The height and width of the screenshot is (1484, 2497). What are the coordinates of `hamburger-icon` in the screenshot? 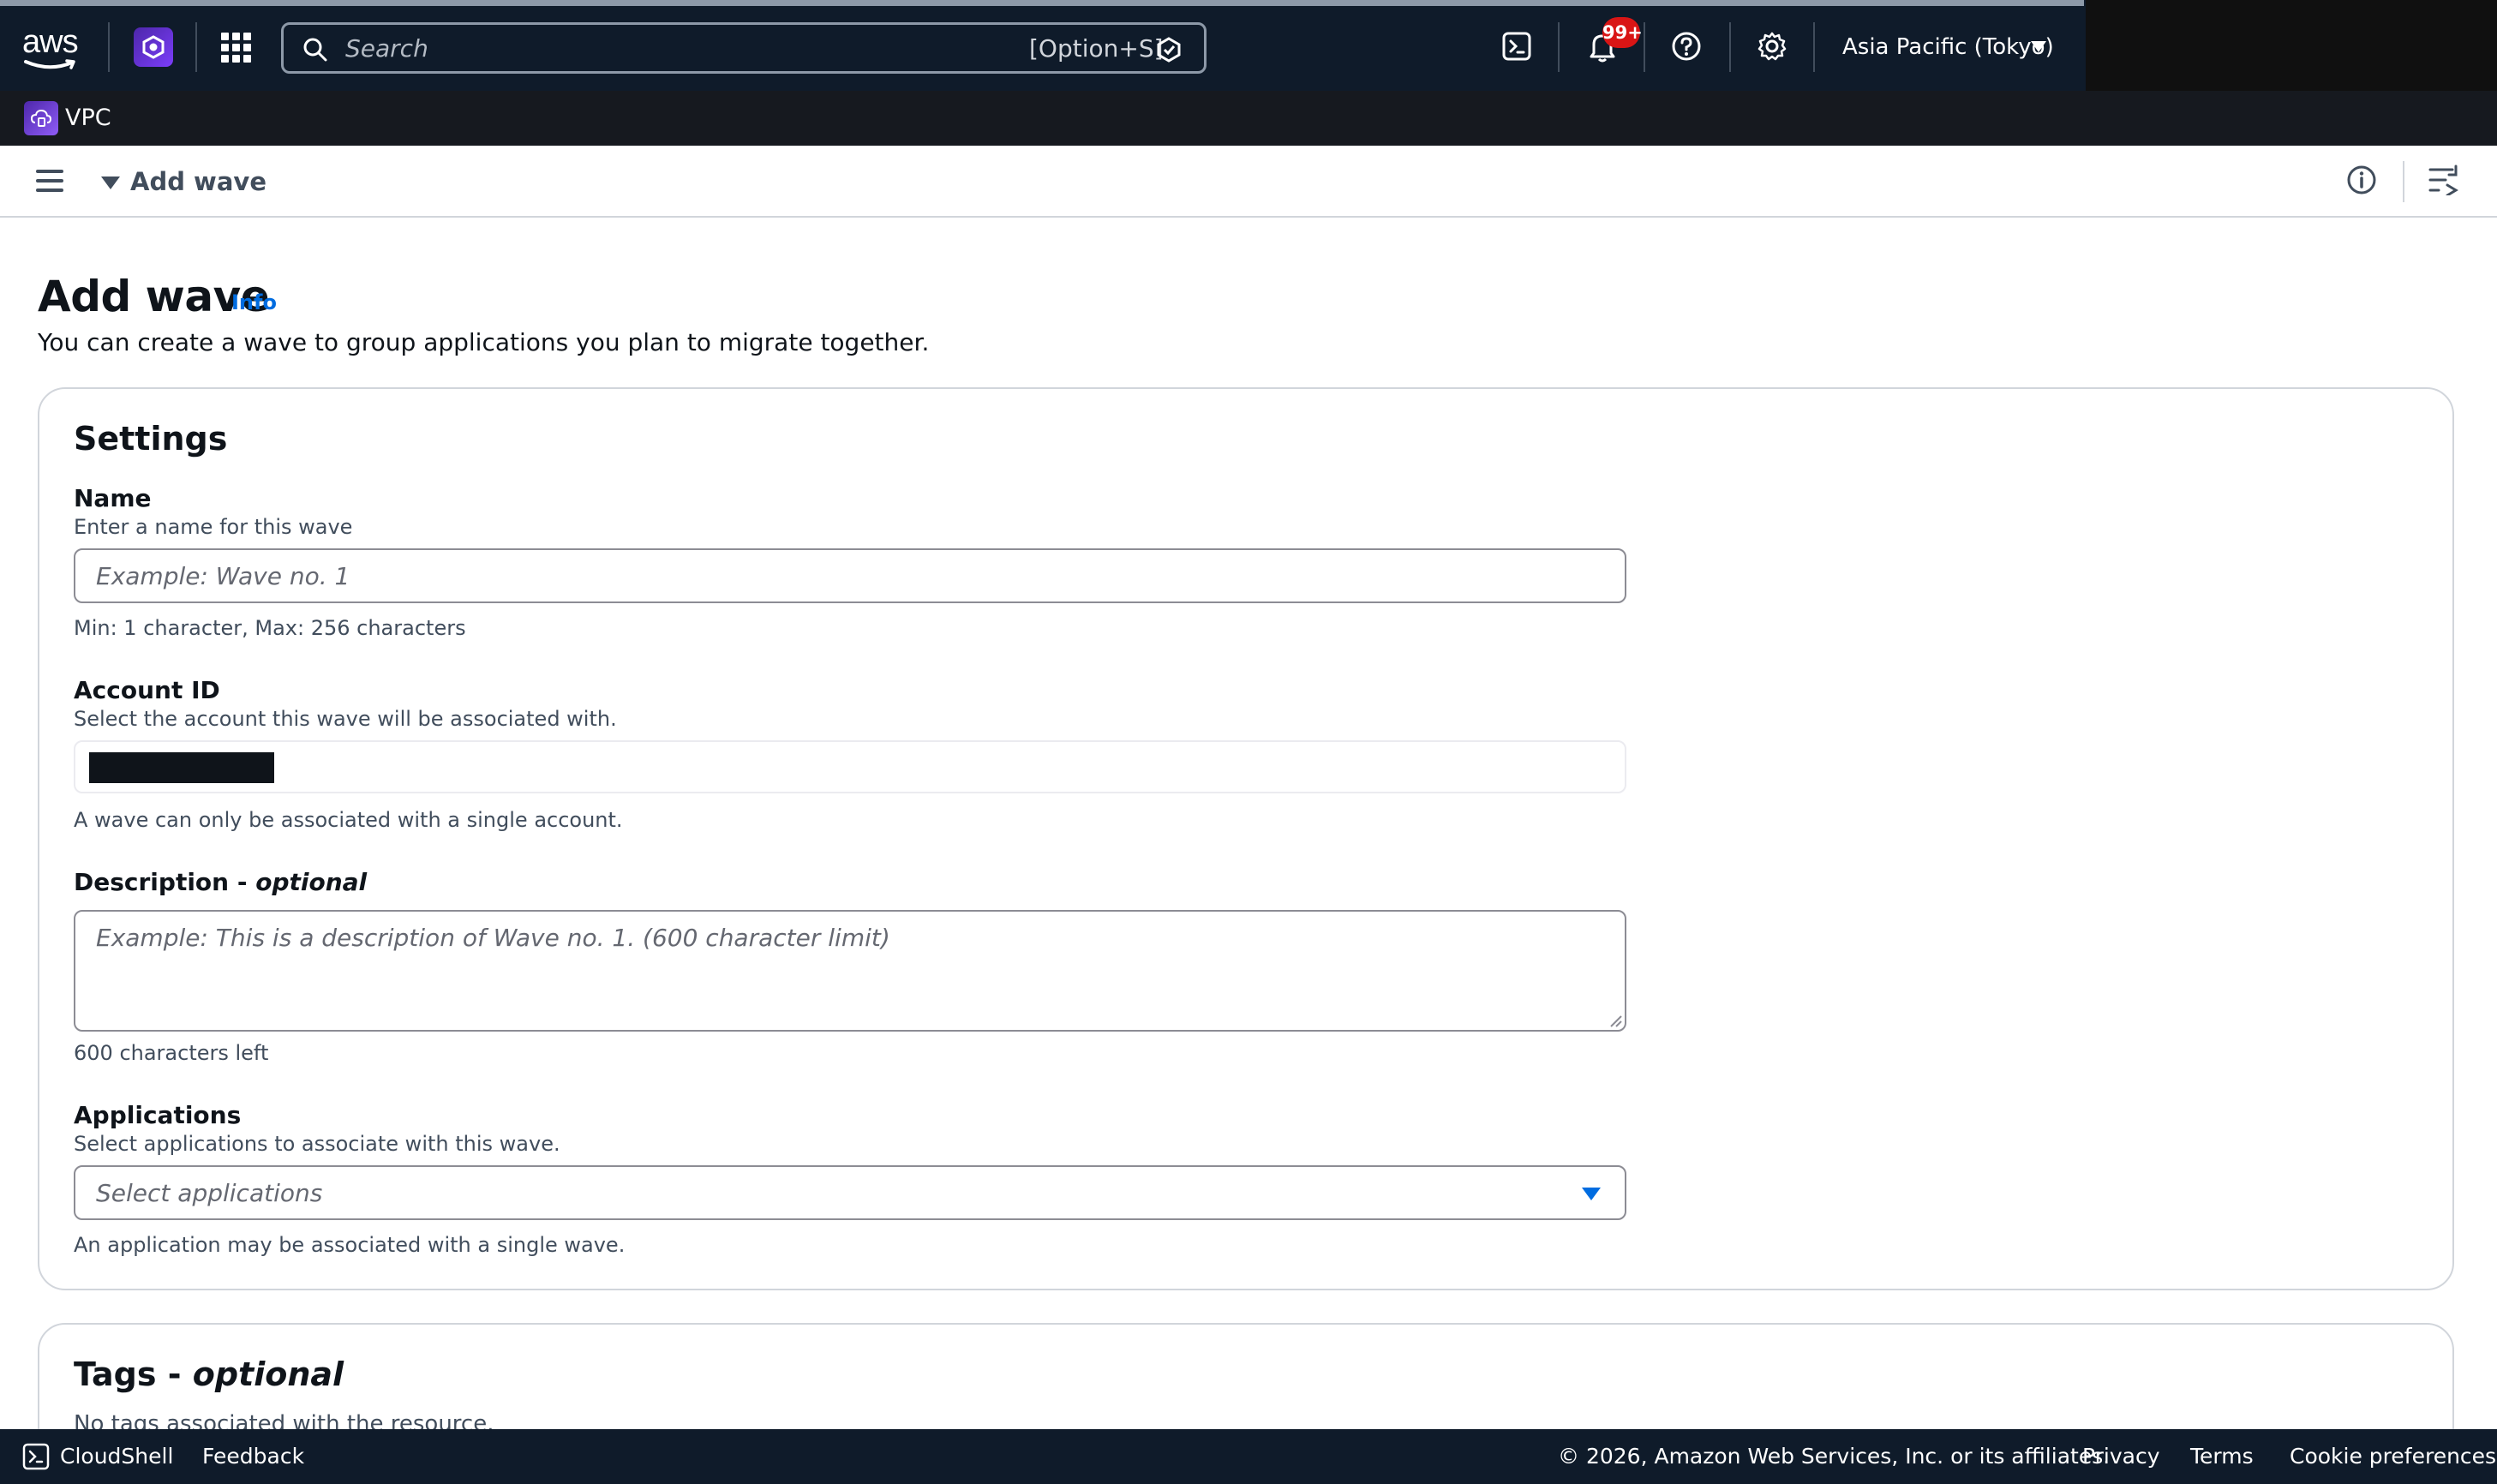 It's located at (49, 181).